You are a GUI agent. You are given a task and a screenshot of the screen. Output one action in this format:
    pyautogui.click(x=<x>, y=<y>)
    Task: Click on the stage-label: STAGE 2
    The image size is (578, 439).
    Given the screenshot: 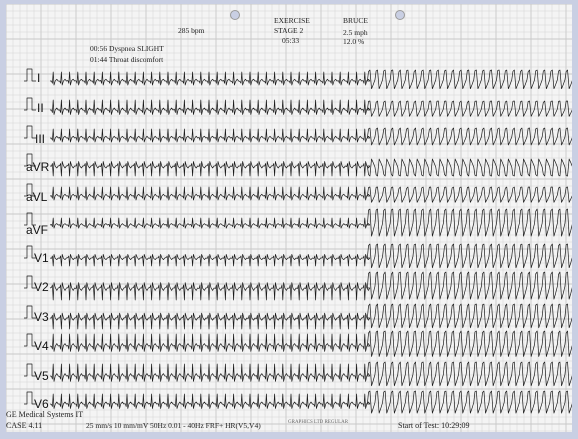 What is the action you would take?
    pyautogui.click(x=289, y=30)
    